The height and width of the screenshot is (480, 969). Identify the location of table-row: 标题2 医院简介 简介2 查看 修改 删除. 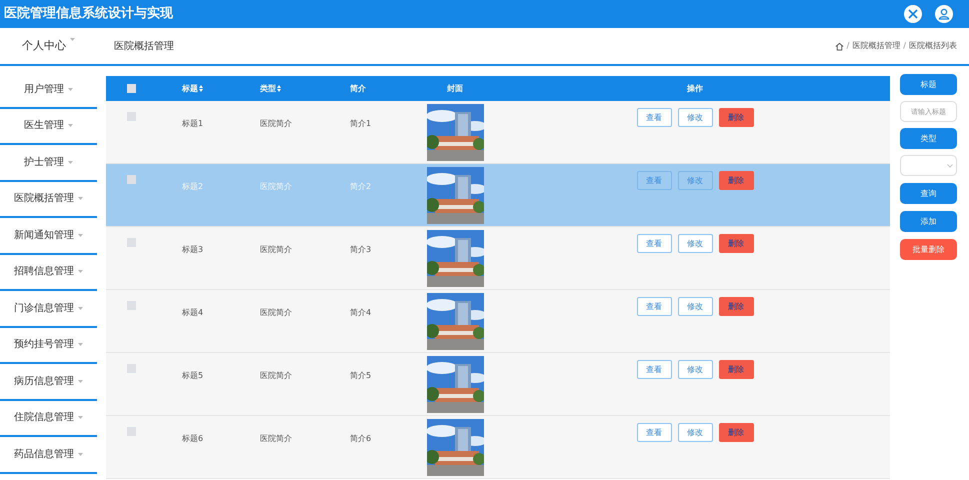
(498, 195).